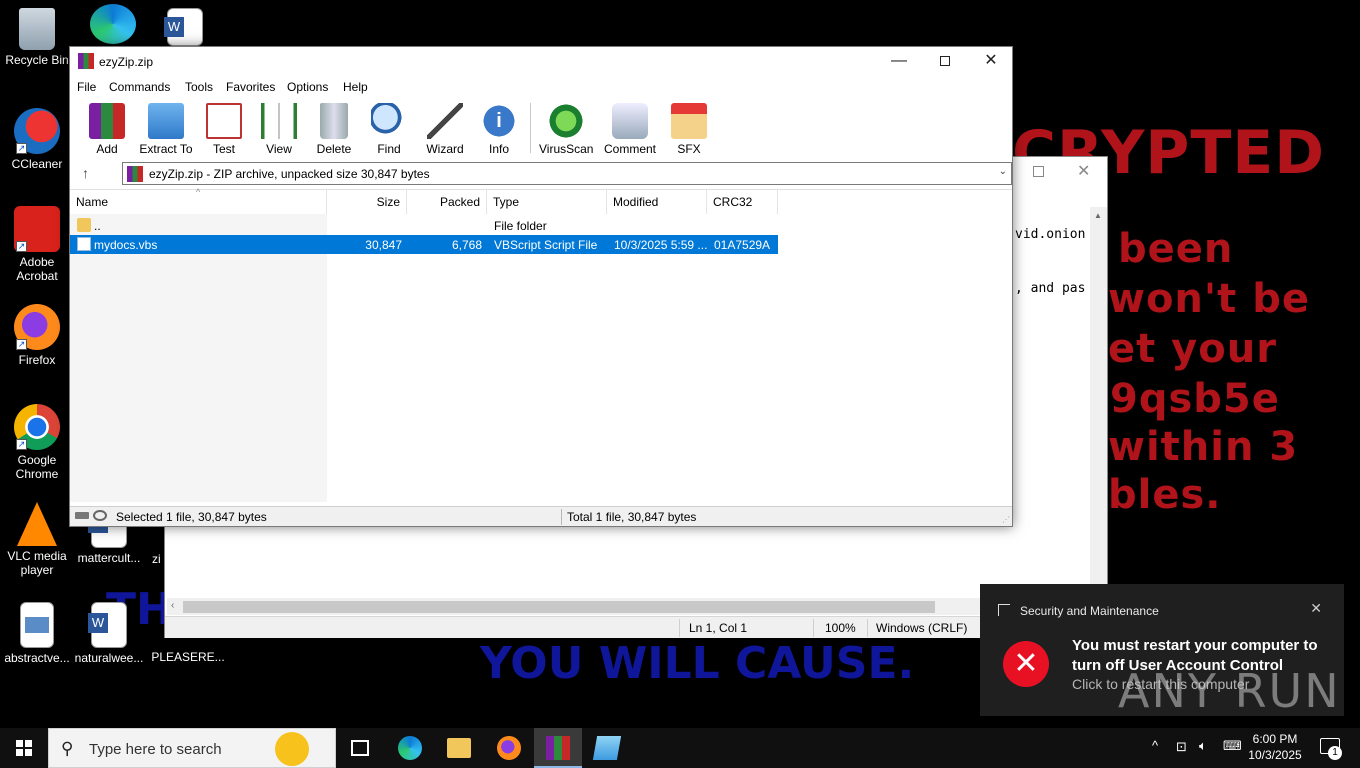 This screenshot has width=1360, height=768. I want to click on search-placeholder: Type here to search, so click(155, 749).